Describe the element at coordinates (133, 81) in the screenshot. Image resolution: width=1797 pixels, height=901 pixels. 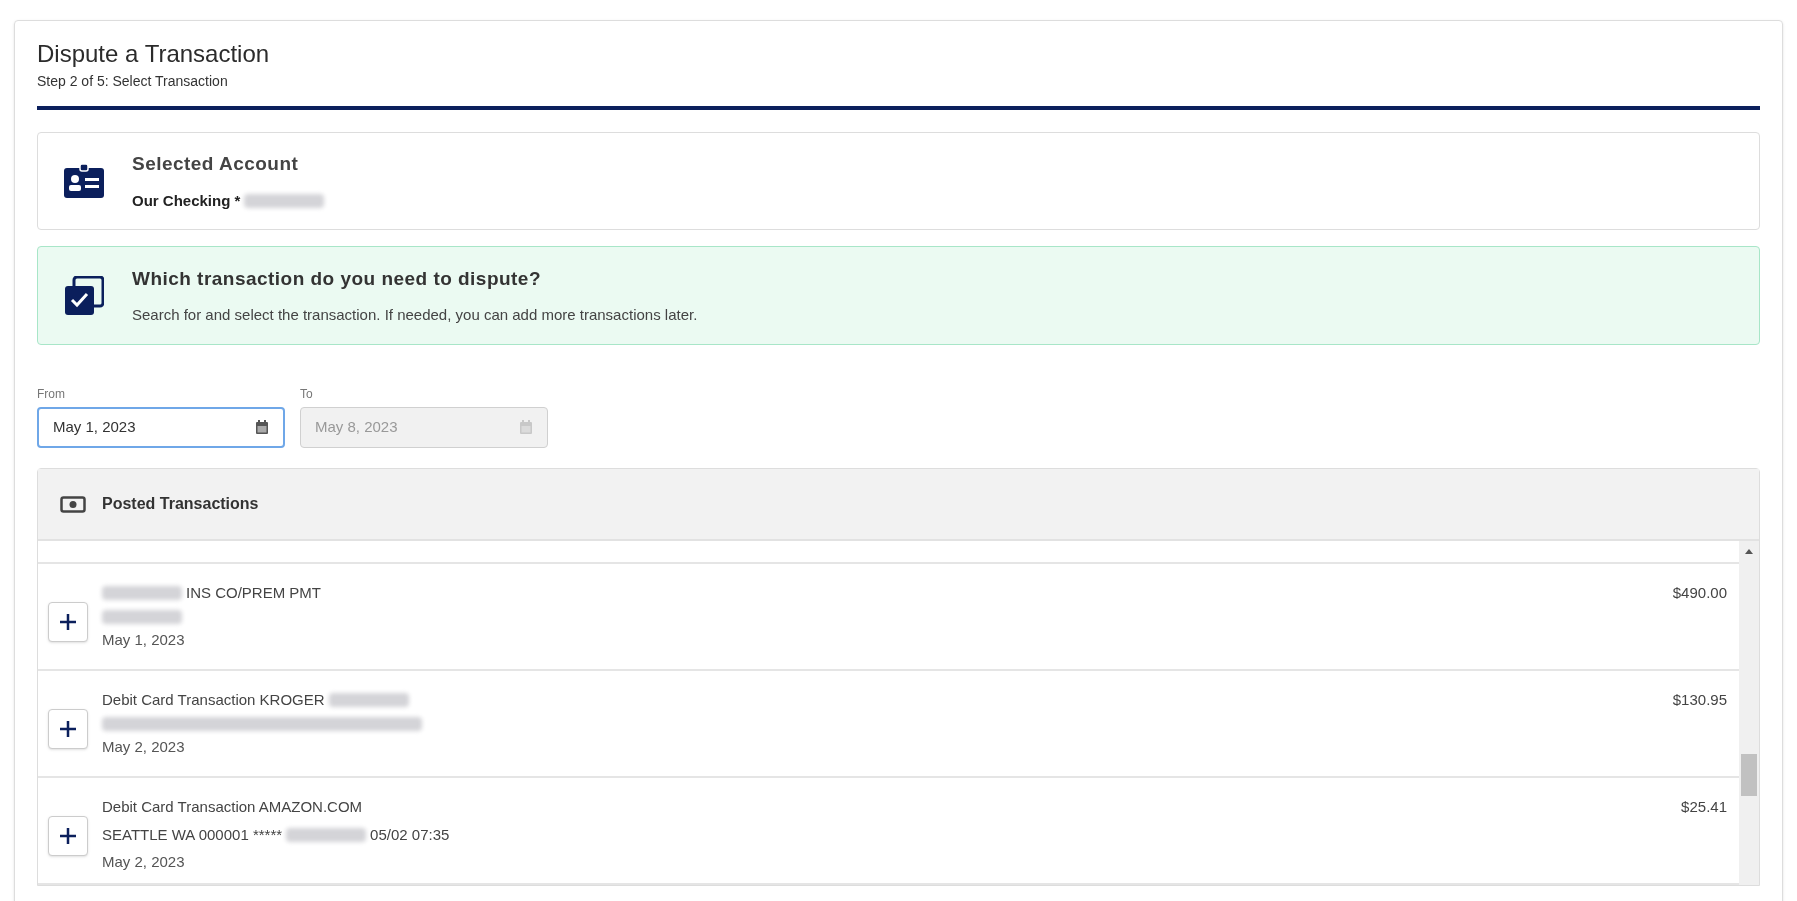
I see `step-subtitle: Step 2 of 5: Select Transaction` at that location.